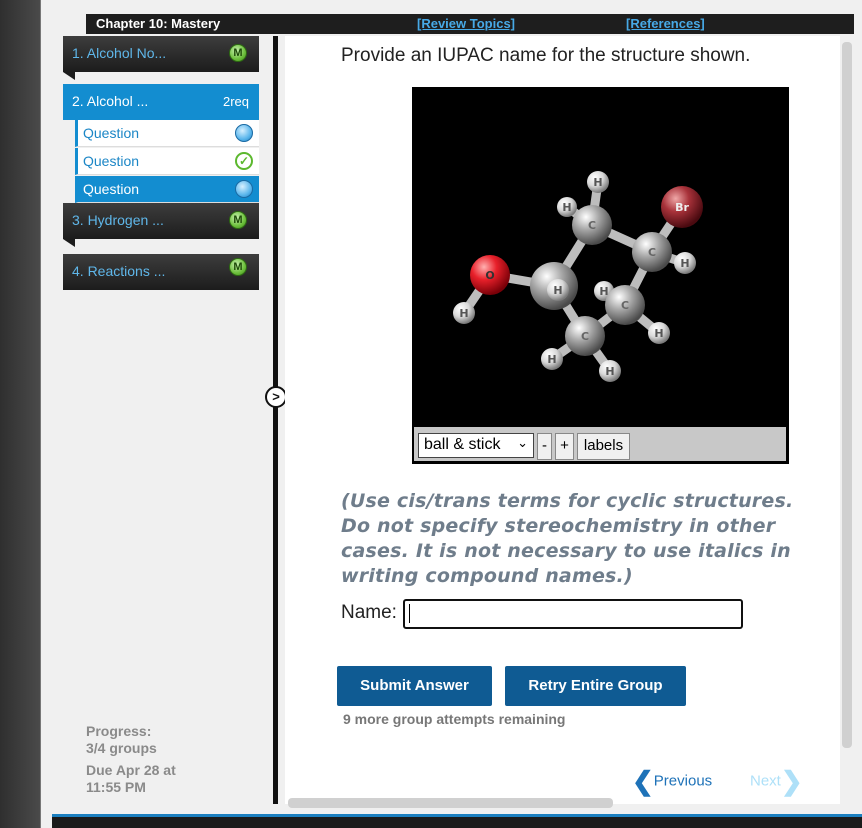  What do you see at coordinates (595, 686) in the screenshot?
I see `retry-group-button: Retry Entire Group` at bounding box center [595, 686].